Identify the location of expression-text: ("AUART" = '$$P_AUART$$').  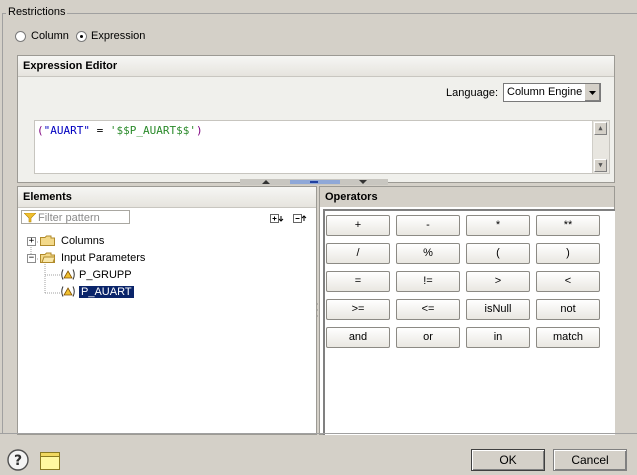
(120, 130).